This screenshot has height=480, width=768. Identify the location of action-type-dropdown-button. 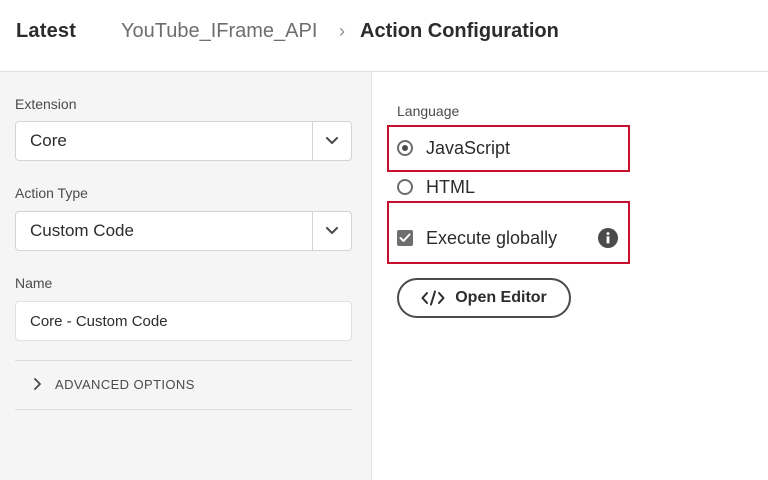
(331, 231).